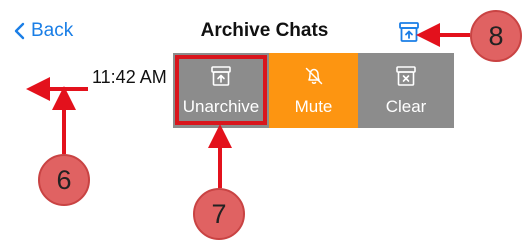 This screenshot has width=529, height=243. Describe the element at coordinates (219, 214) in the screenshot. I see `annotation-marker-7: 7` at that location.